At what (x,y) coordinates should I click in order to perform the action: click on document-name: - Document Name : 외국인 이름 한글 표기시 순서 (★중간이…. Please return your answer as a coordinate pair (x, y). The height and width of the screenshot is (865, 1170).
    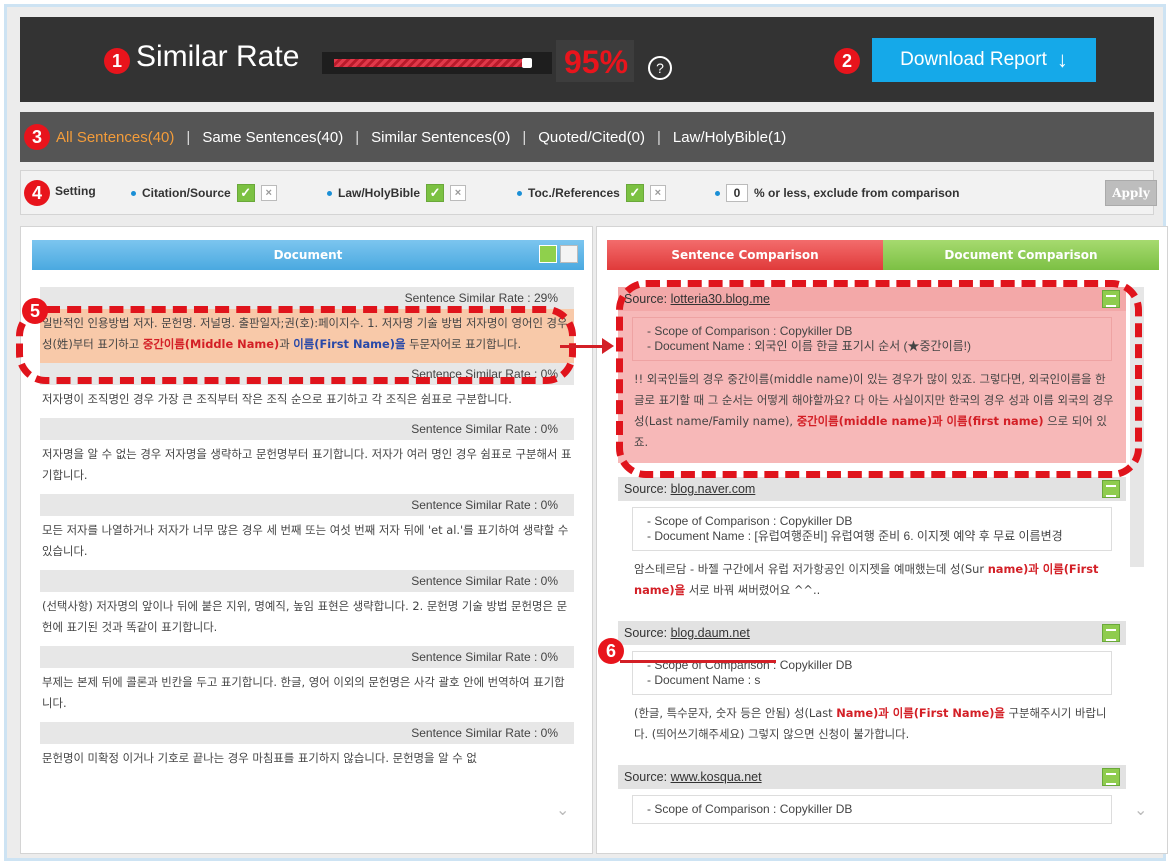
    Looking at the image, I should click on (809, 346).